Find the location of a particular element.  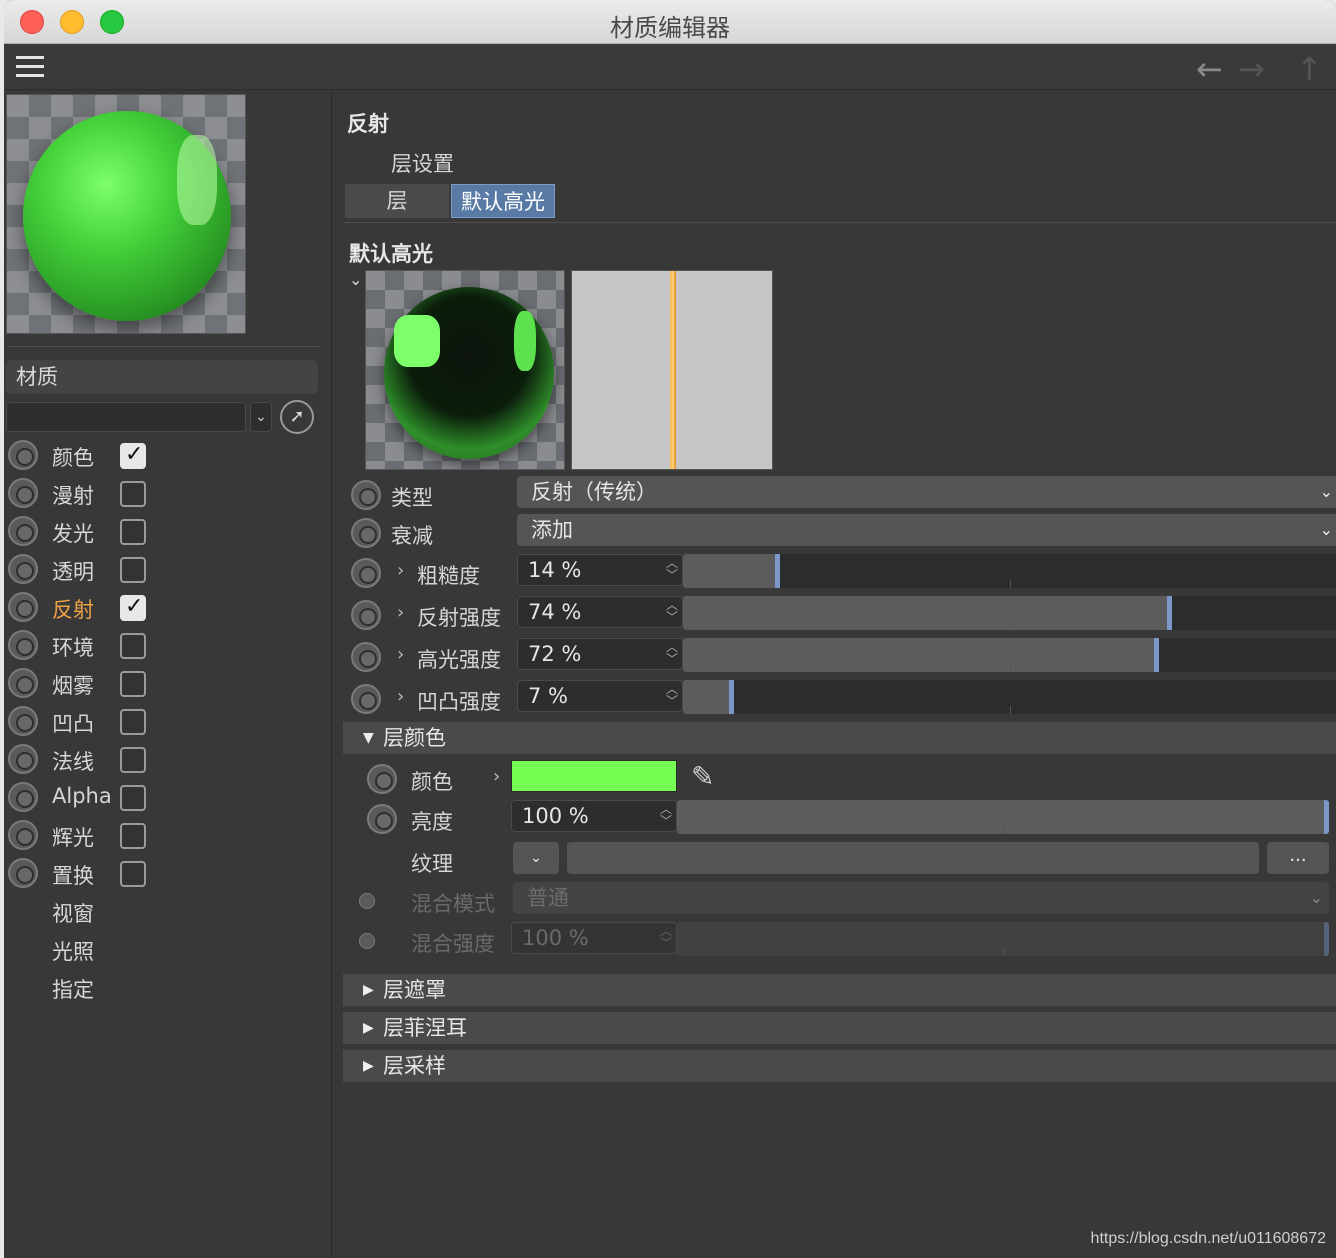

type-dropdown: 反射（传统） ⌄ is located at coordinates (926, 492).